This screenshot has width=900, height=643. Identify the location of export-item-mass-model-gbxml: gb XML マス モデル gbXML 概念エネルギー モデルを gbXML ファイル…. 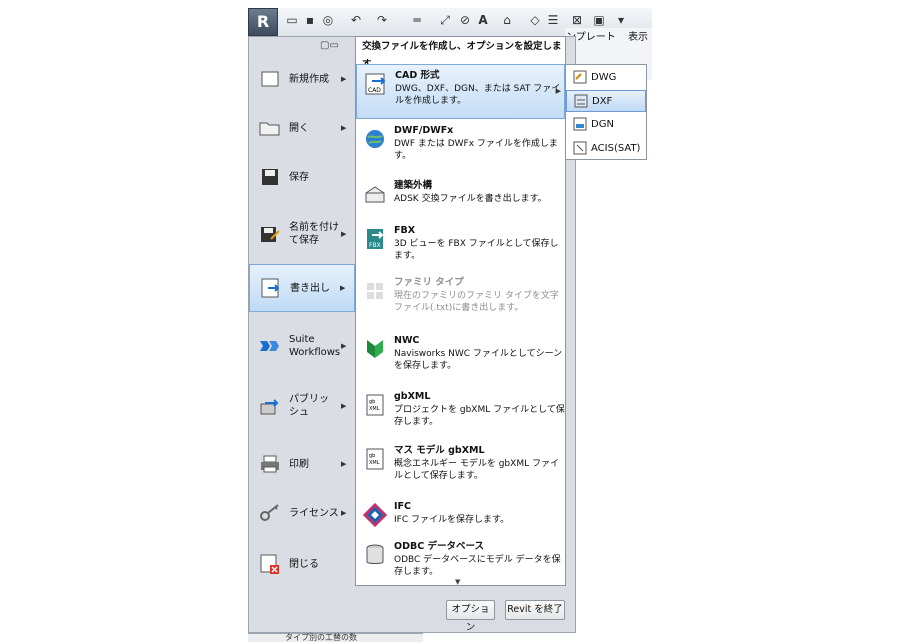
(460, 466).